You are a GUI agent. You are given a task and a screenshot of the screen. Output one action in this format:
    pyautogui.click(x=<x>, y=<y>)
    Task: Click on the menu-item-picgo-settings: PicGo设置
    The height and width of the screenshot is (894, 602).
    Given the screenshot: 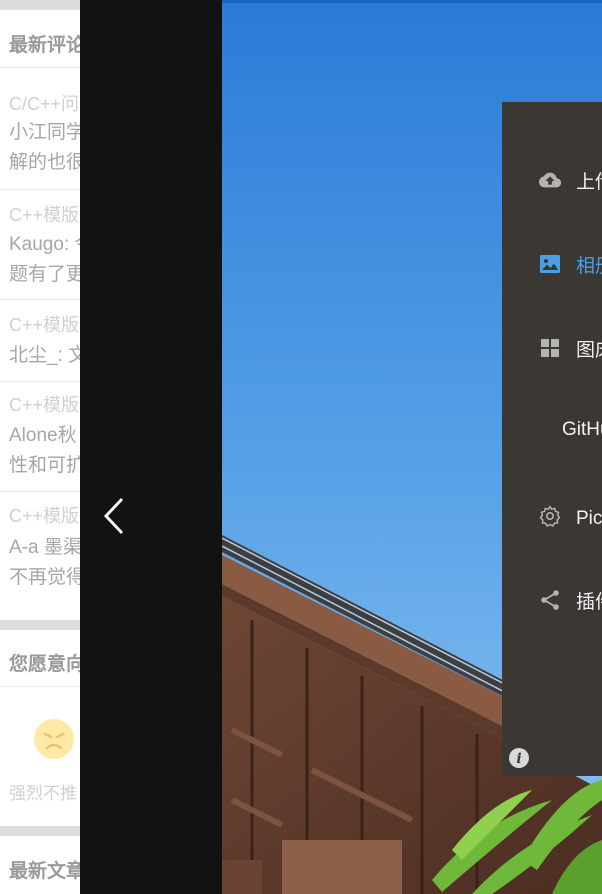 What is the action you would take?
    pyautogui.click(x=552, y=515)
    